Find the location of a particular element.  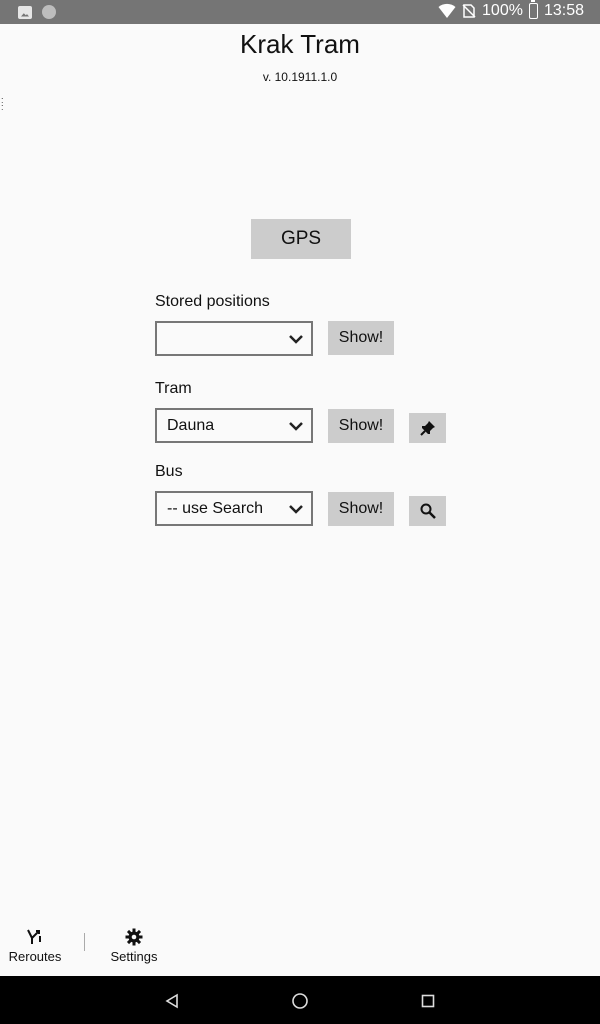

tram-select: Dauna is located at coordinates (234, 425).